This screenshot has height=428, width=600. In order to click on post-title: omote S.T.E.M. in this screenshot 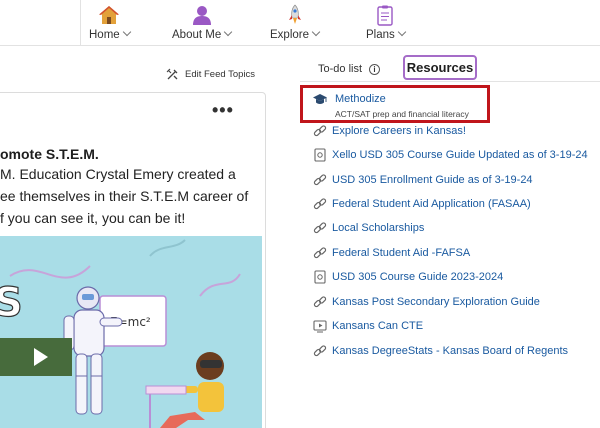, I will do `click(49, 154)`.